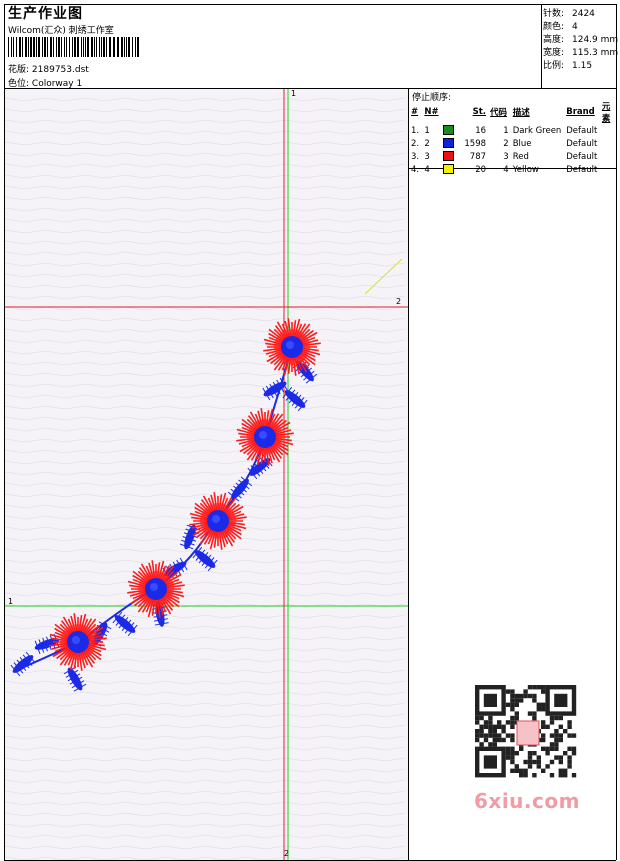 The image size is (620, 861). What do you see at coordinates (610, 169) in the screenshot?
I see `cell-element` at bounding box center [610, 169].